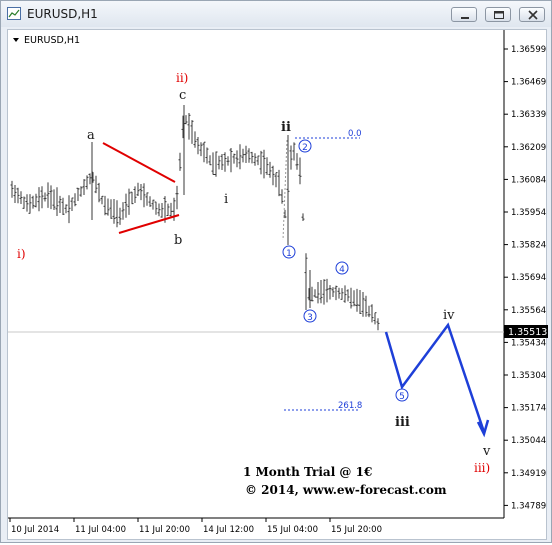 Image resolution: width=552 pixels, height=545 pixels. What do you see at coordinates (16, 40) in the screenshot?
I see `symbol-dropdown-icon` at bounding box center [16, 40].